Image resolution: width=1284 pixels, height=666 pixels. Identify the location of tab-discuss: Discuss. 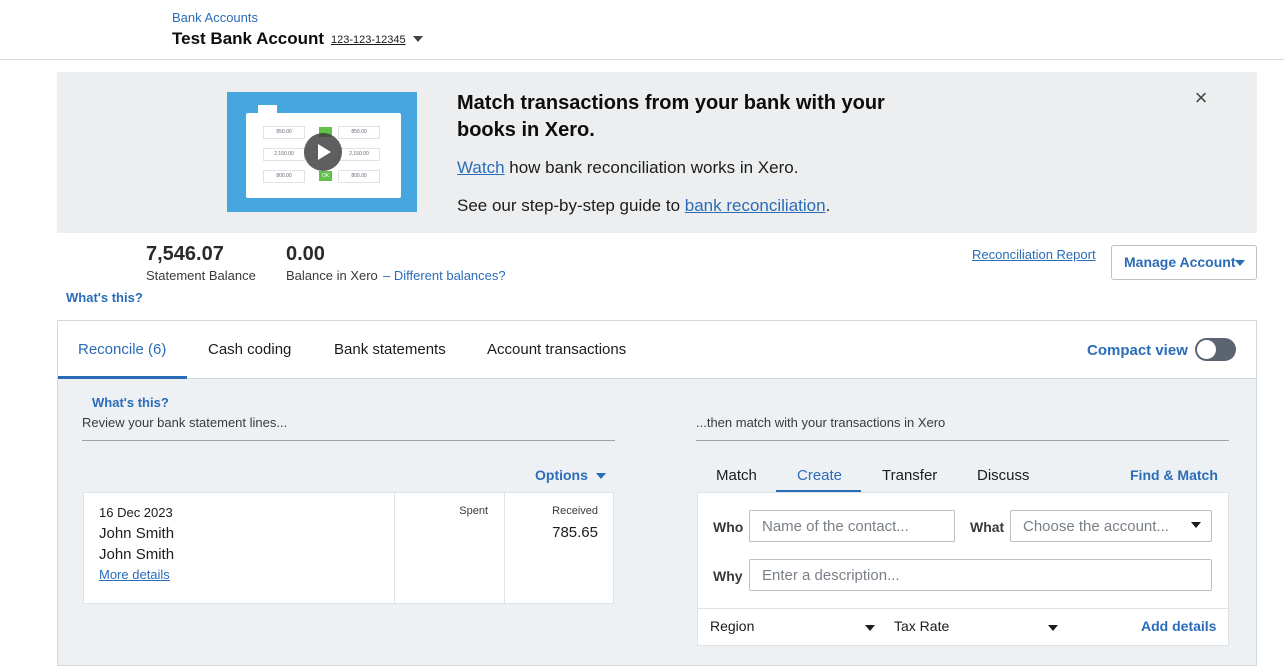
(1003, 475).